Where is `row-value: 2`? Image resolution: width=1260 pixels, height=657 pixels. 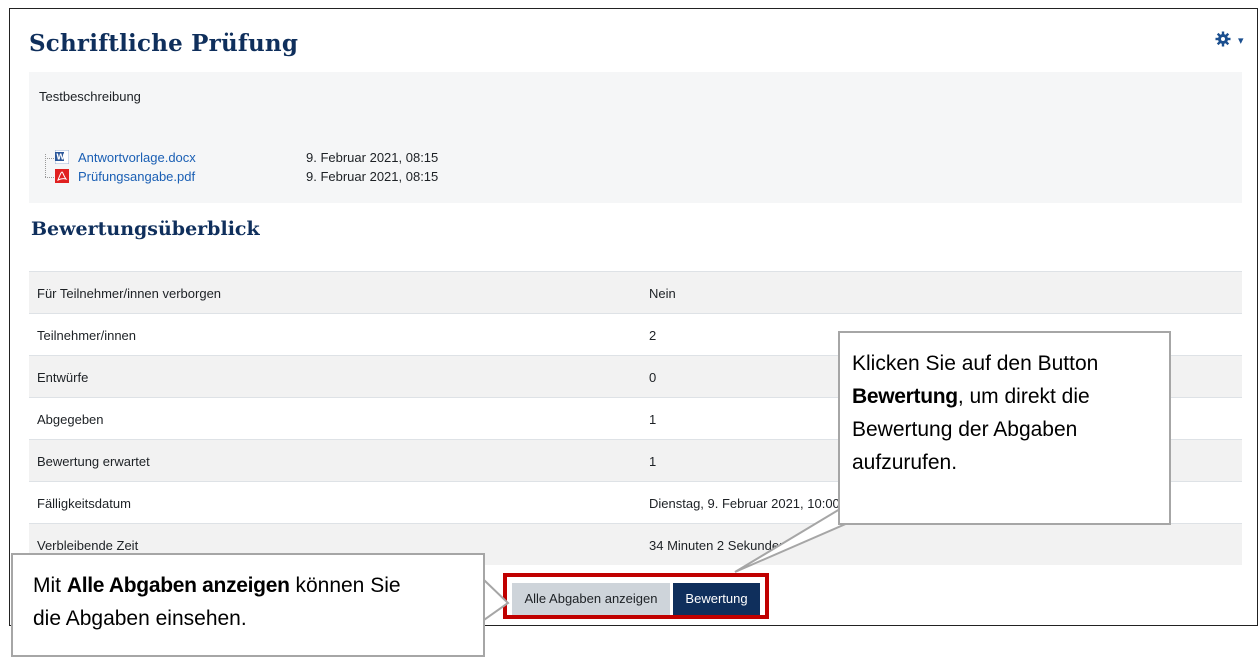
row-value: 2 is located at coordinates (653, 335).